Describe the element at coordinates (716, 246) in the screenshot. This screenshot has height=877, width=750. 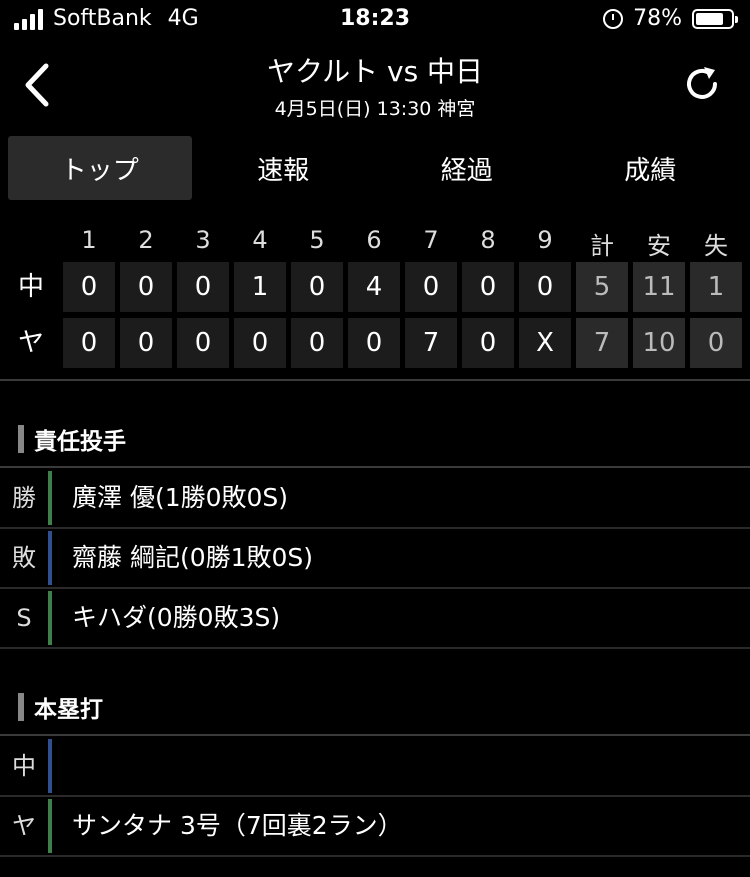
I see `errors-header: 失` at that location.